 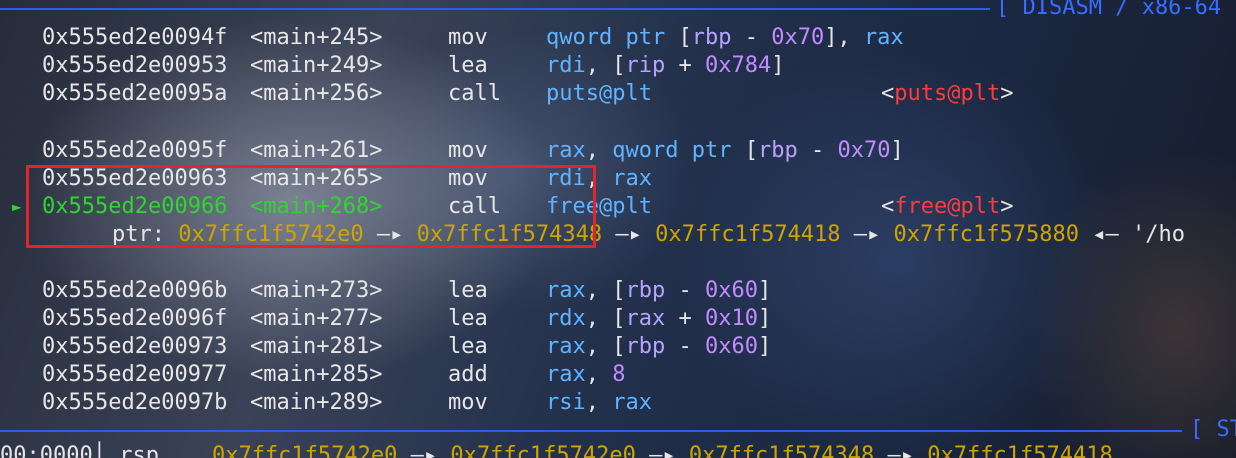 I want to click on instr-symbol: <main+285>, so click(x=316, y=374).